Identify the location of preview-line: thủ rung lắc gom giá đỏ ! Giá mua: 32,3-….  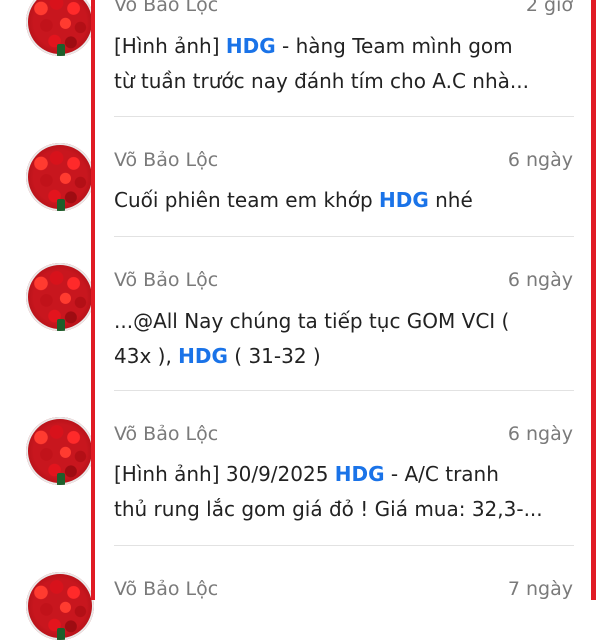
(344, 509).